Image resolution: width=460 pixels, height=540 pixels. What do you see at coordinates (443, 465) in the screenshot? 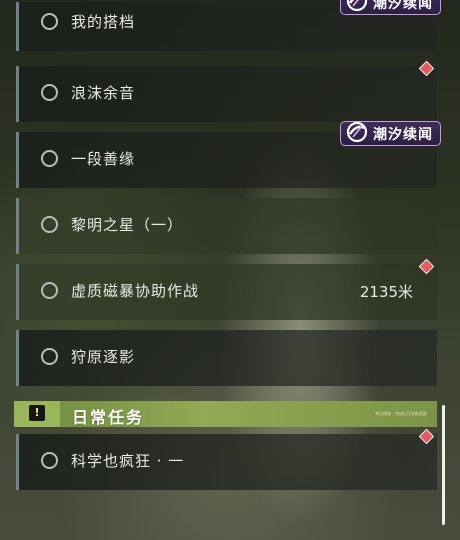
I see `scrollbar-thumb` at bounding box center [443, 465].